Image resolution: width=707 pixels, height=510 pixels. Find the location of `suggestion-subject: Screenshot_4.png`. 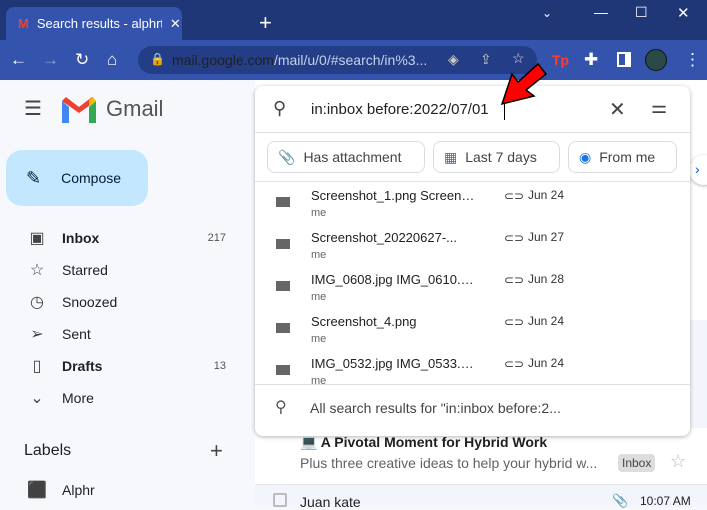

suggestion-subject: Screenshot_4.png is located at coordinates (364, 321).